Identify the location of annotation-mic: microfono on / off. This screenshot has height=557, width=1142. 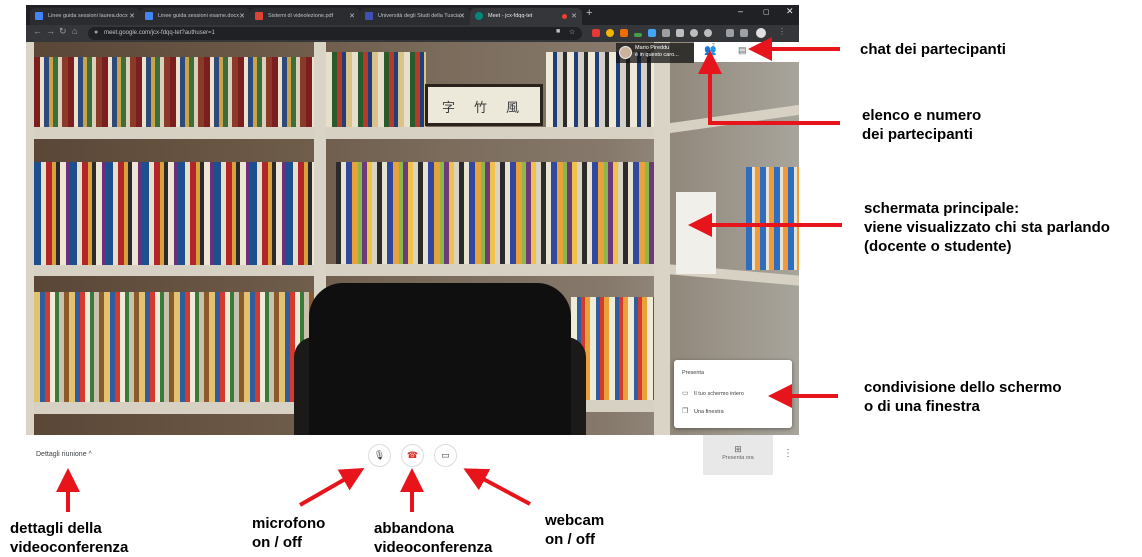
(289, 533).